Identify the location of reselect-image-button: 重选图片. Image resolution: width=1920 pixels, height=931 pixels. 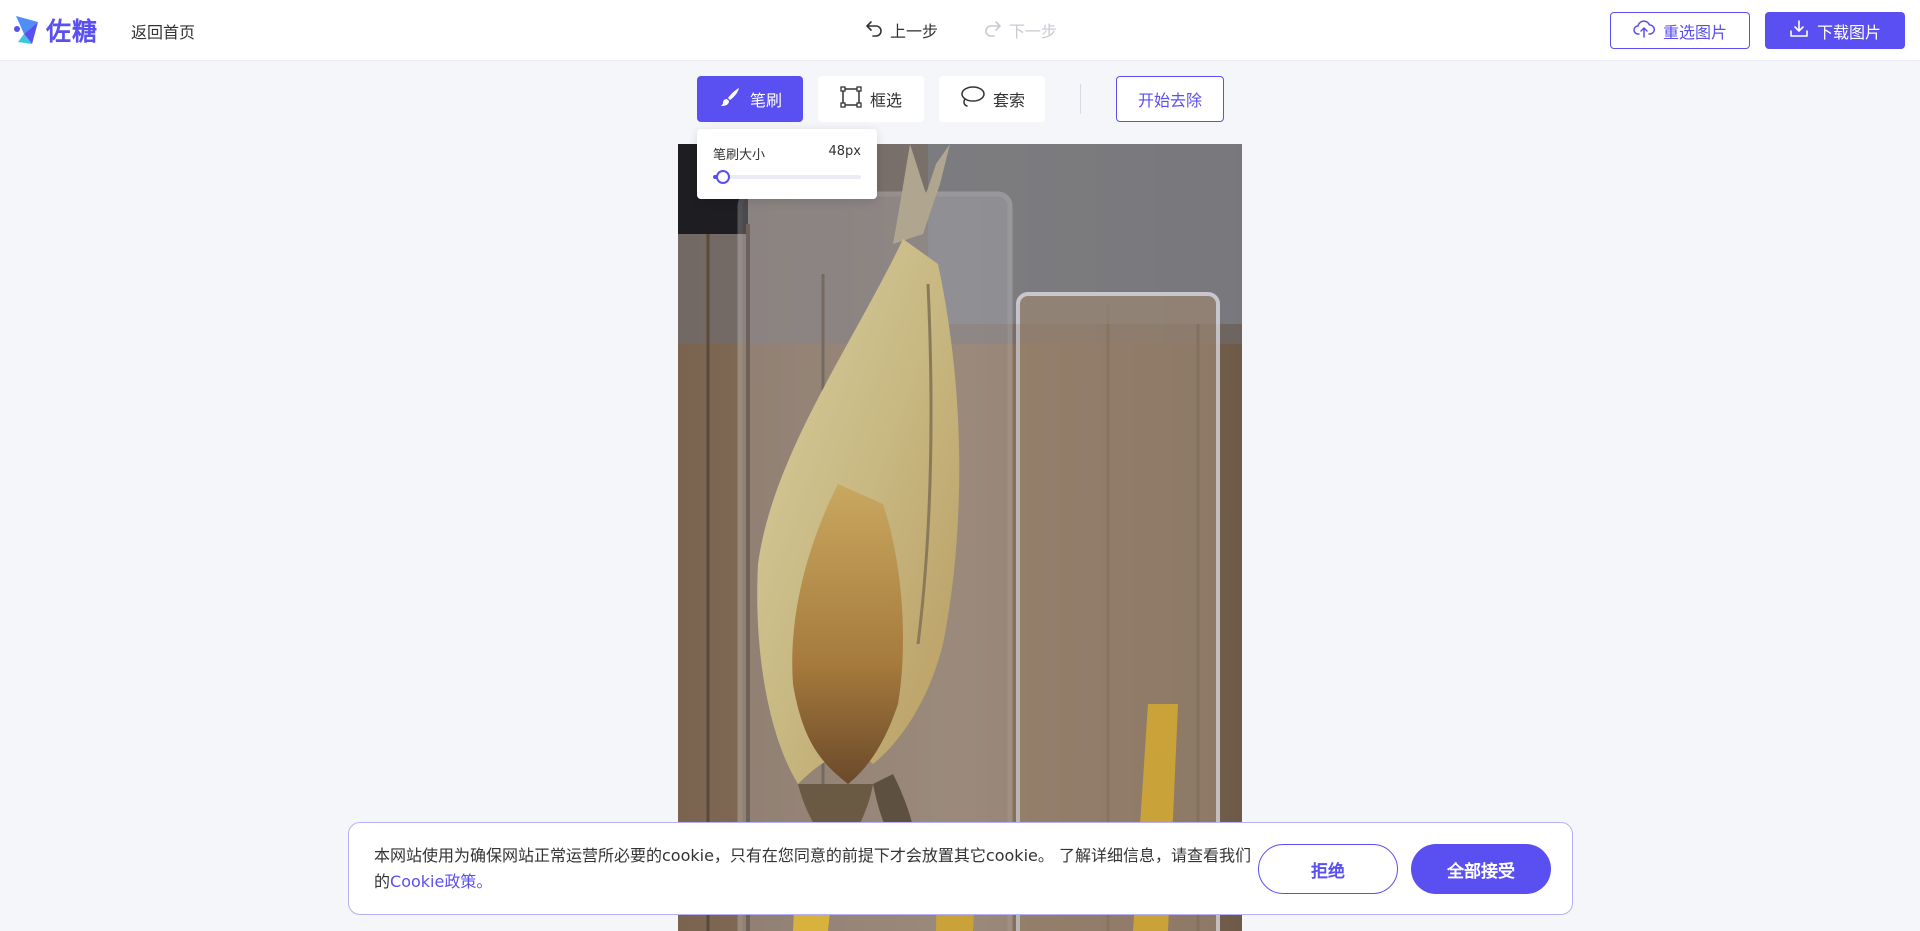
(1680, 30).